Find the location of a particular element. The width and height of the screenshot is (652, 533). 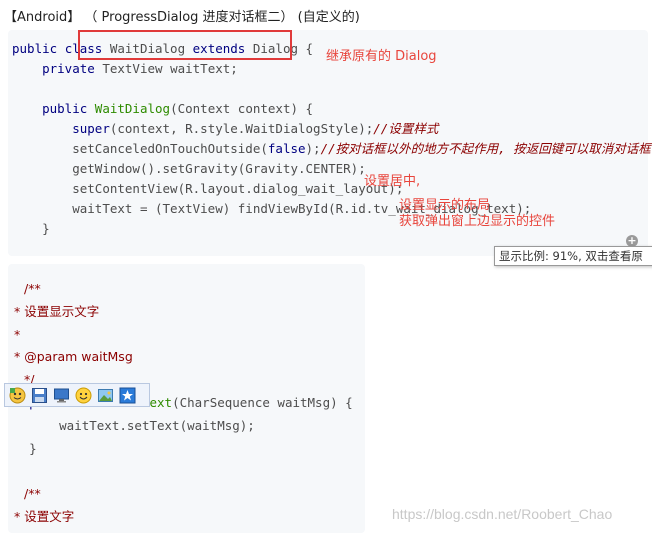

code-token: super is located at coordinates (91, 128).